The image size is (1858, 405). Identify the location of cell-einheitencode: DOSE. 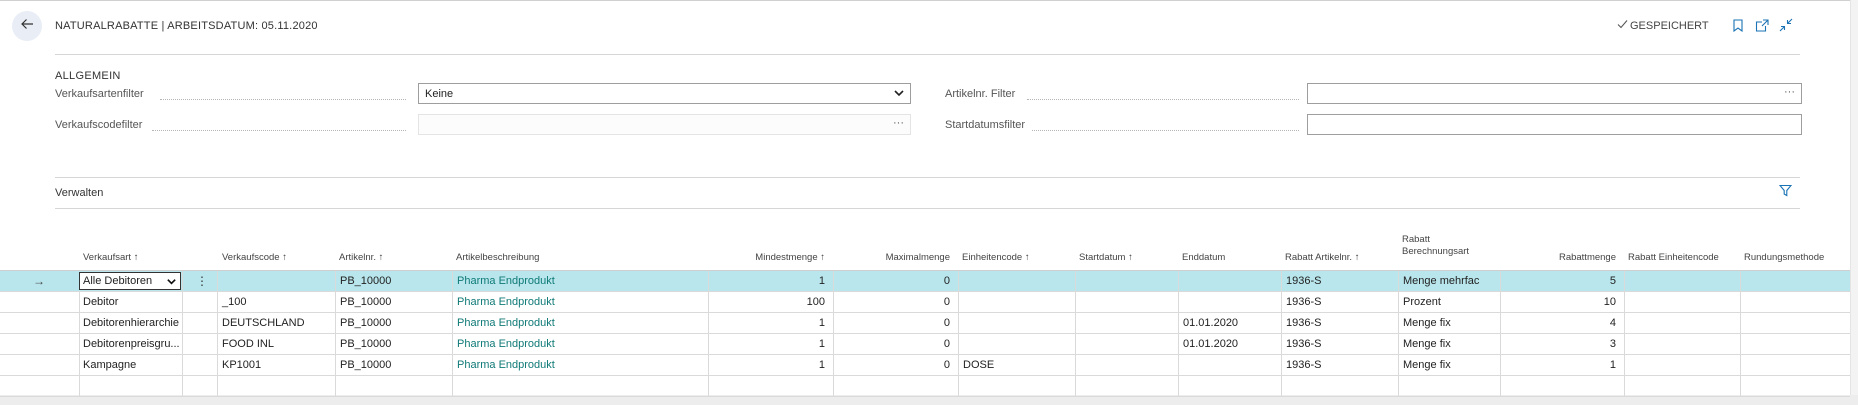
(1016, 365).